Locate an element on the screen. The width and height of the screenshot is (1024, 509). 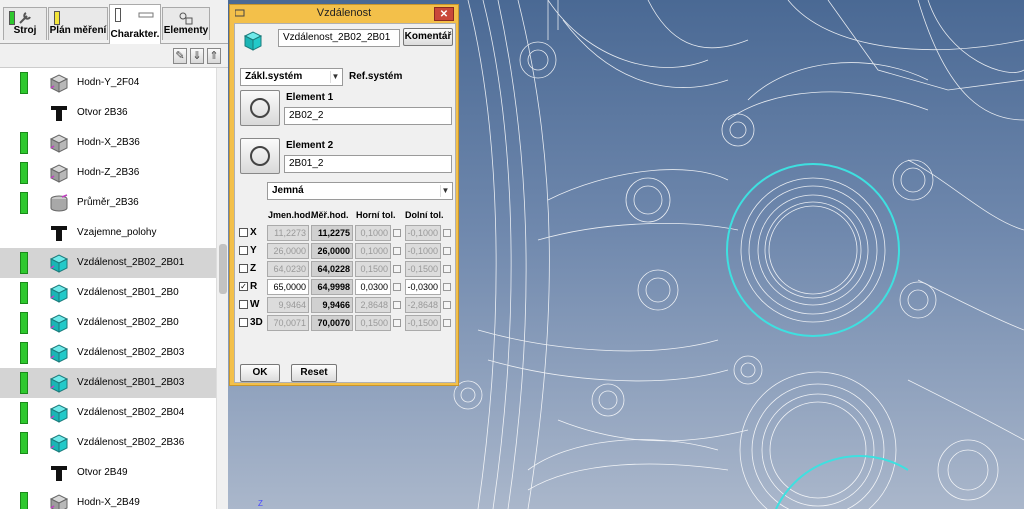
list-item: Průměr_2B36 is located at coordinates (108, 203).